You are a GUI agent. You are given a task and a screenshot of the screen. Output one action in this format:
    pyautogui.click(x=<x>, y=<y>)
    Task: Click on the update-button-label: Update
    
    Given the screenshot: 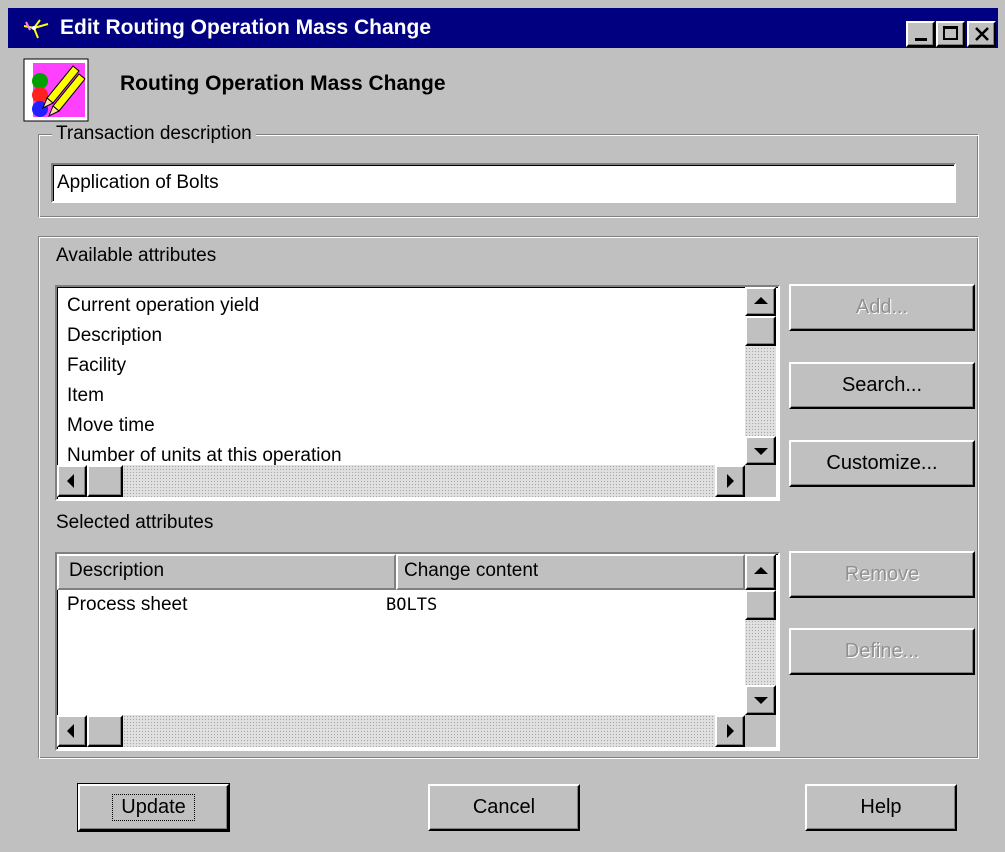 What is the action you would take?
    pyautogui.click(x=153, y=807)
    